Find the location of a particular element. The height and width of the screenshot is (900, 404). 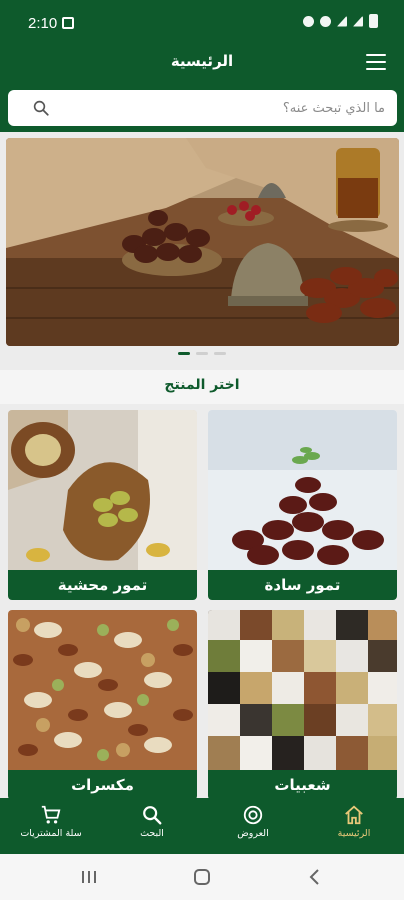

nav-cart: سلة المشتريات is located at coordinates (51, 821).